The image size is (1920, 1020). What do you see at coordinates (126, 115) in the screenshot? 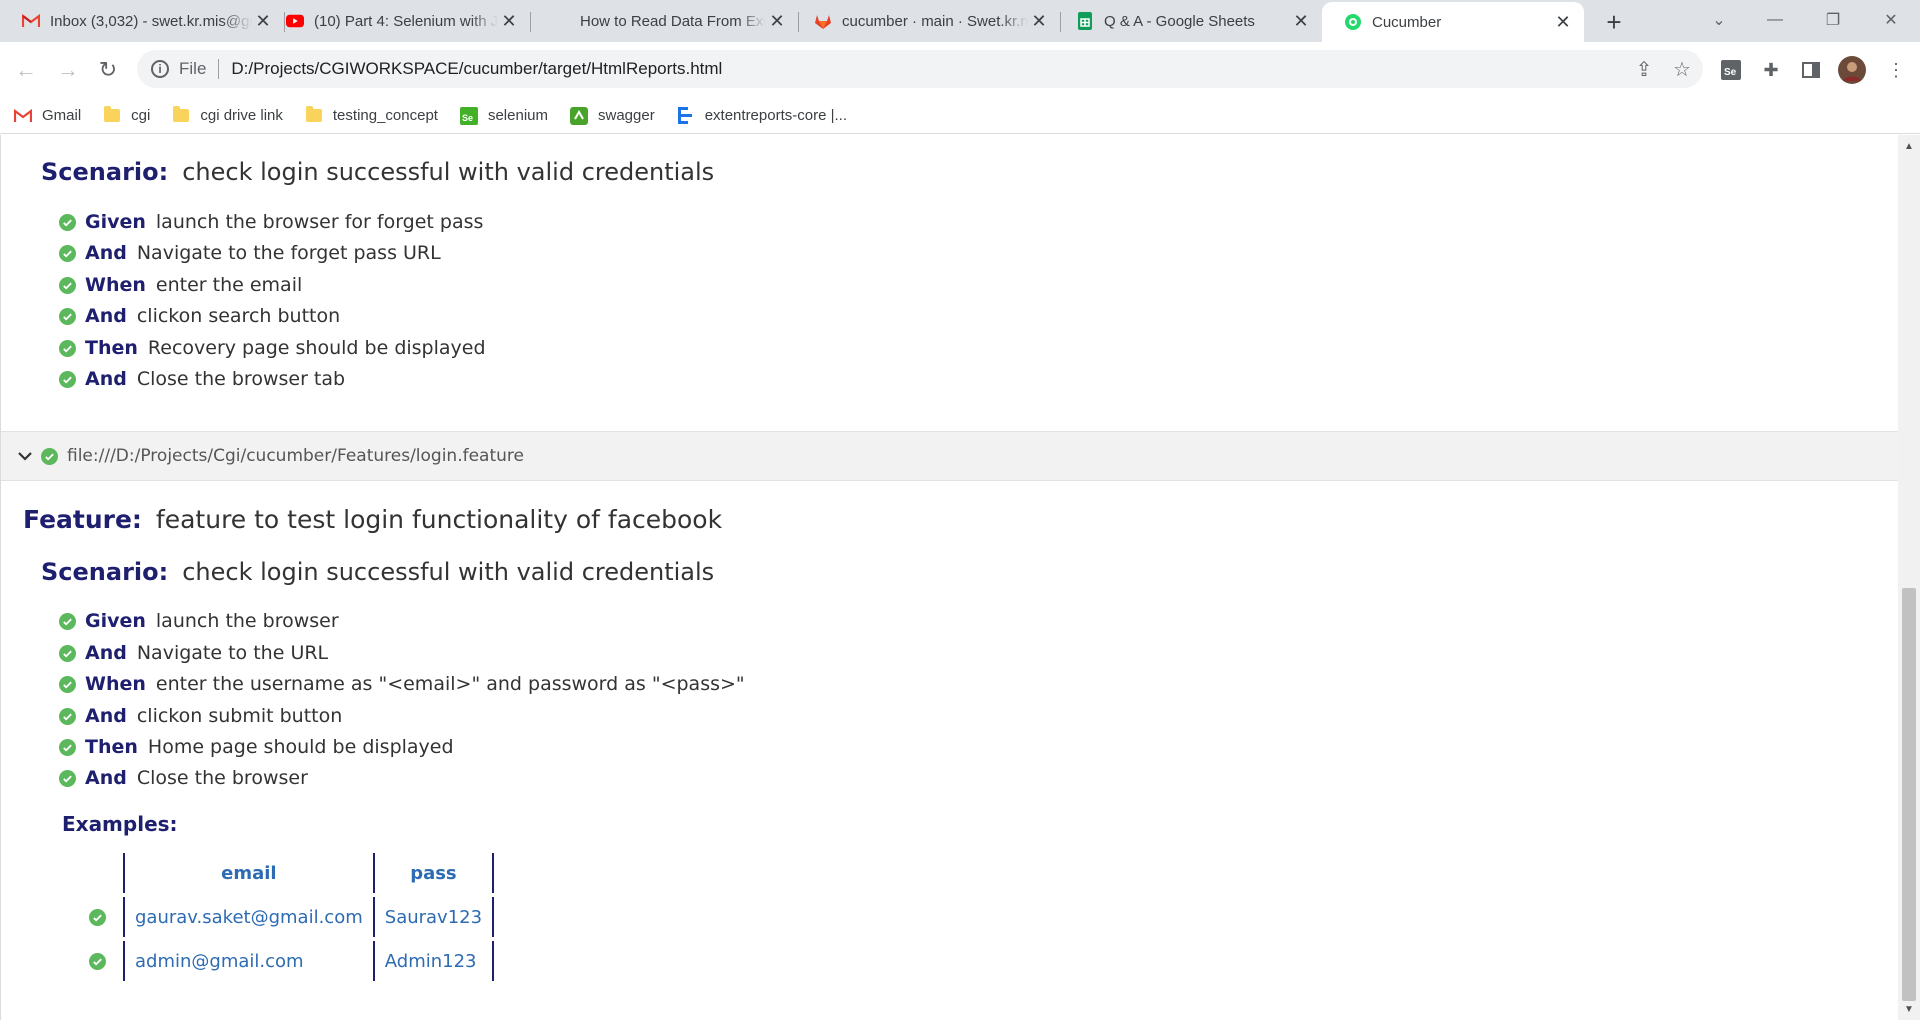
I see `bookmark-cgi: cgi` at bounding box center [126, 115].